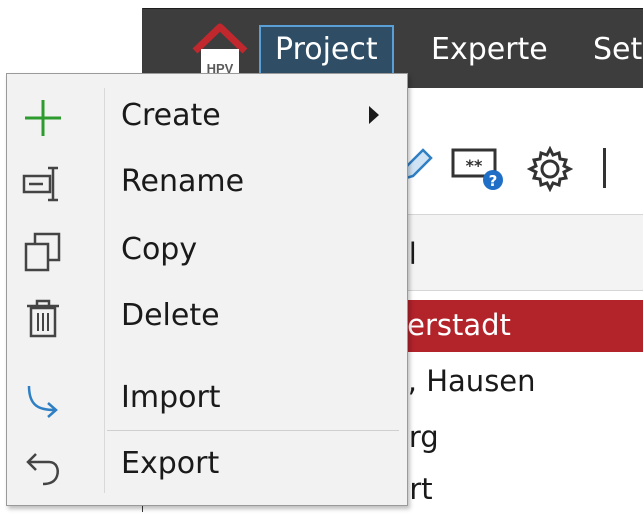  I want to click on menu-project: Project, so click(326, 50).